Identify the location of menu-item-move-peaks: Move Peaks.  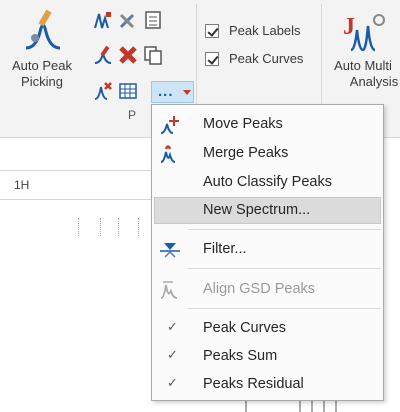
(267, 124).